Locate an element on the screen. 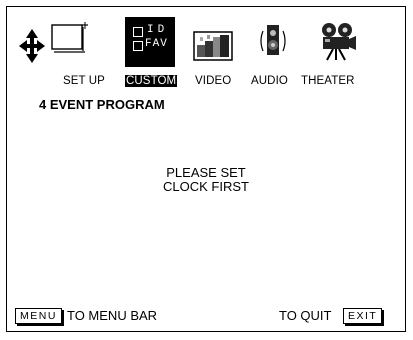 The height and width of the screenshot is (340, 413). menu-item-label: AUDIO is located at coordinates (269, 81).